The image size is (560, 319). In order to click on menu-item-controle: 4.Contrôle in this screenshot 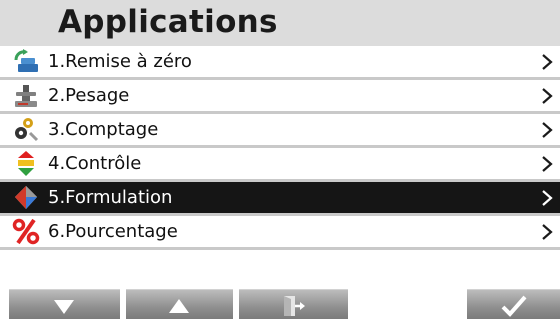, I will do `click(280, 165)`.